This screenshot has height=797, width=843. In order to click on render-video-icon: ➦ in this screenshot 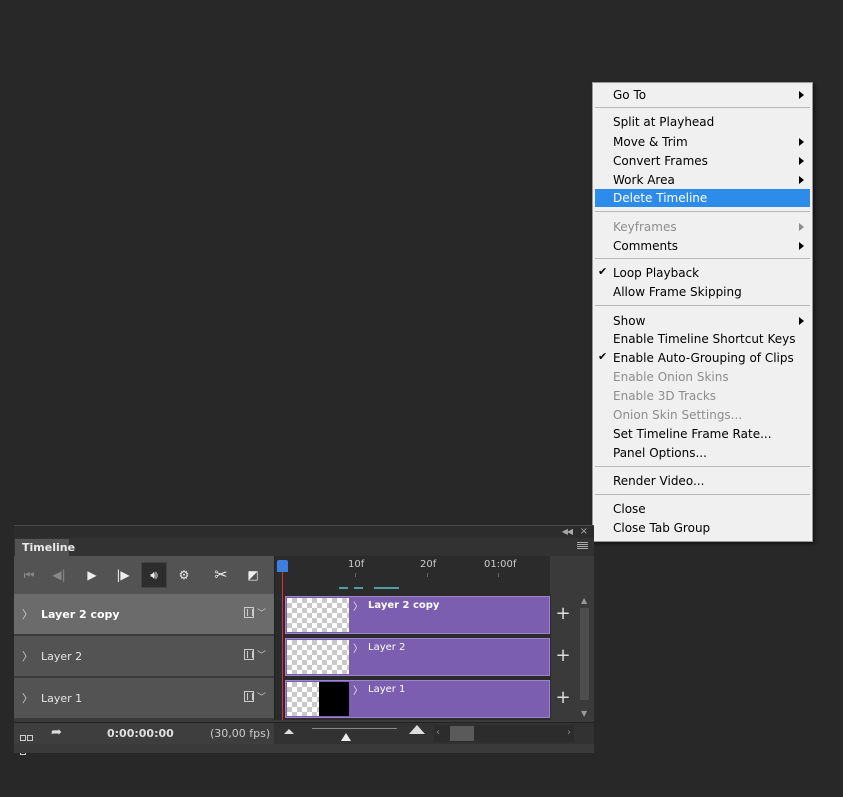, I will do `click(56, 732)`.